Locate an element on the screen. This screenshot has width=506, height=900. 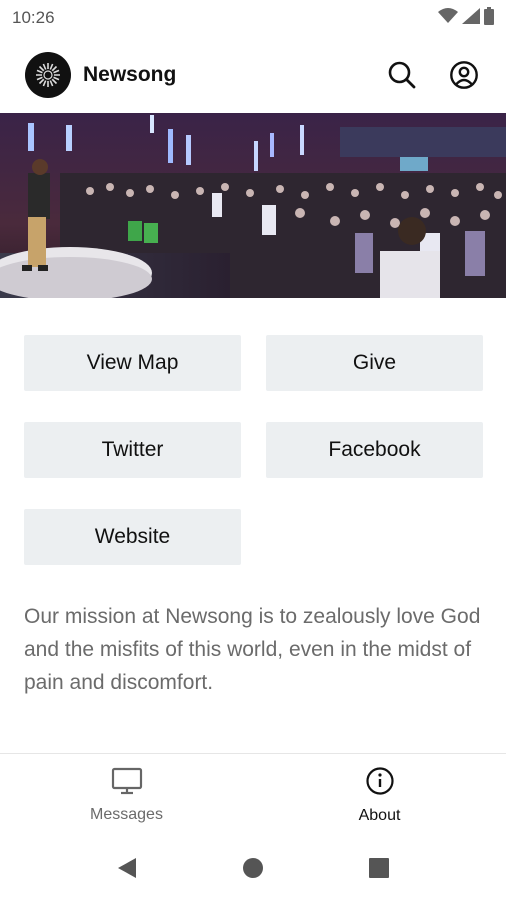
facebook-button: Facebook is located at coordinates (374, 450).